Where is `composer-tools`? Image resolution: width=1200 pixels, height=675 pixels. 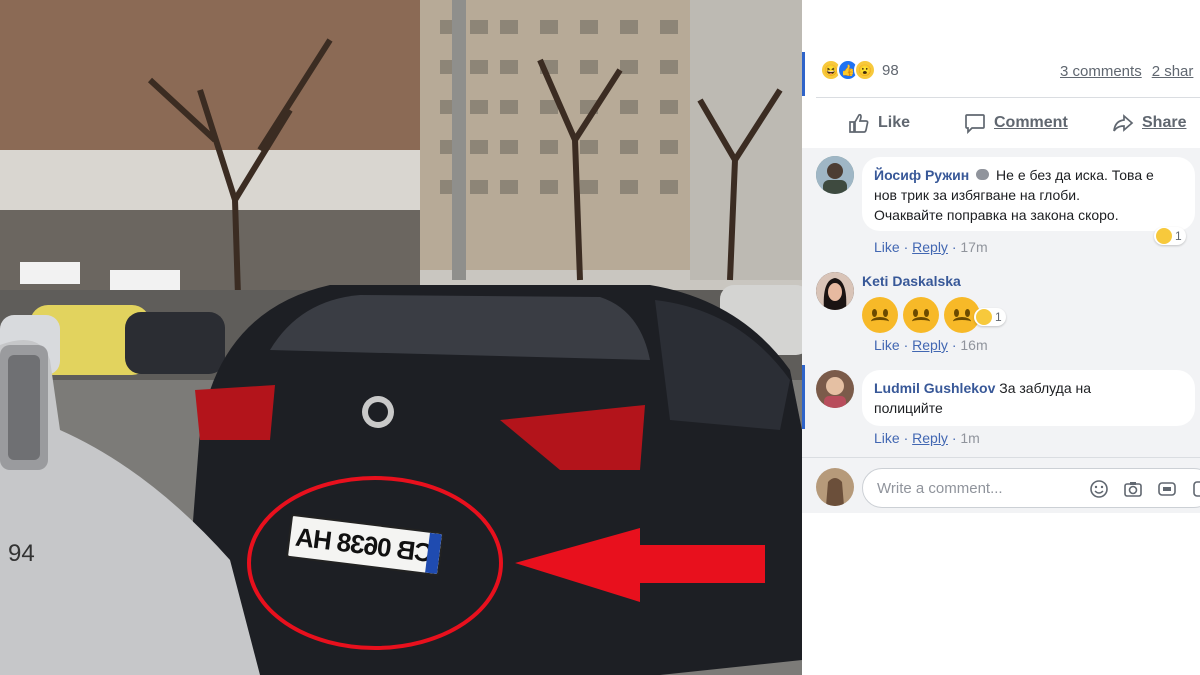
composer-tools is located at coordinates (1144, 489).